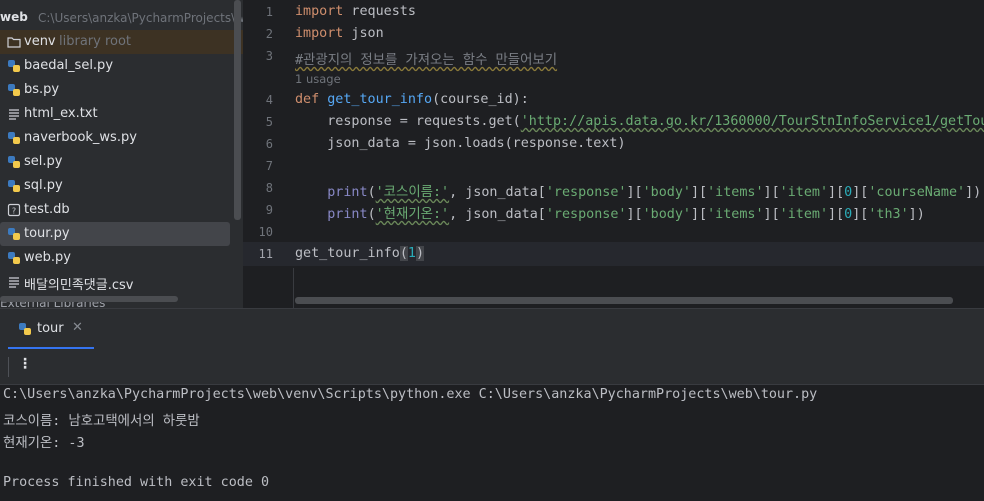  What do you see at coordinates (14, 42) in the screenshot?
I see `folder-icon` at bounding box center [14, 42].